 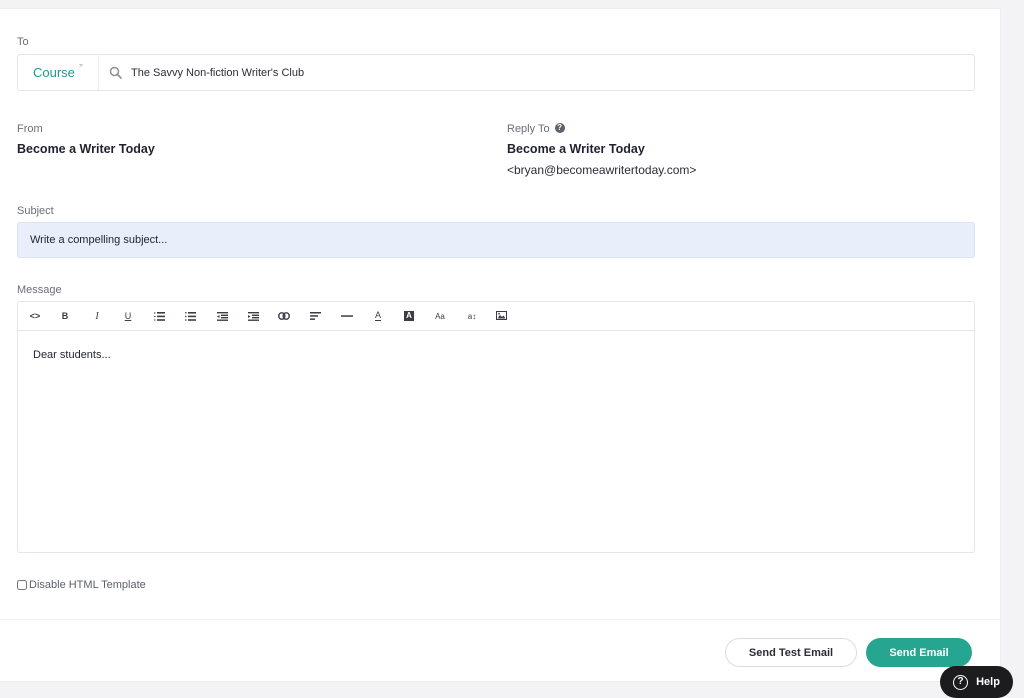 I want to click on italic-icon: I, so click(x=97, y=316).